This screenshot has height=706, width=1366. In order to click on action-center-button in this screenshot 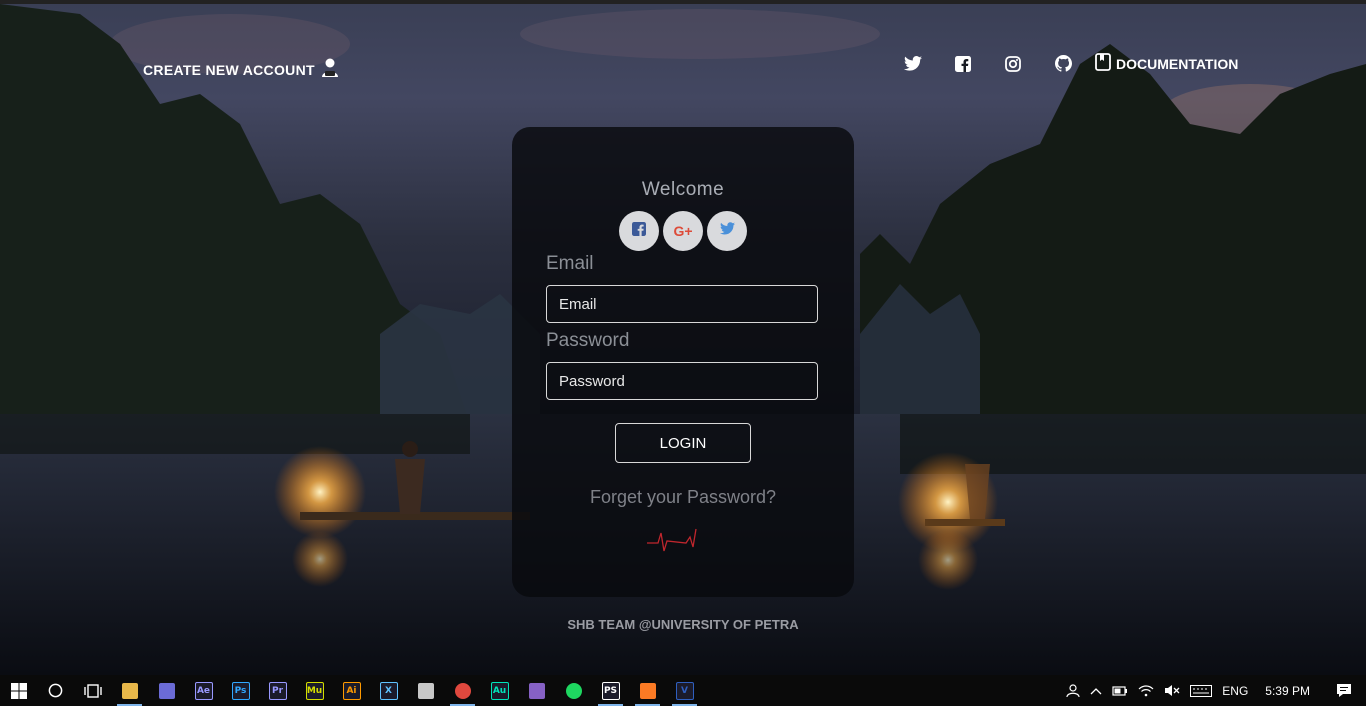, I will do `click(1347, 690)`.